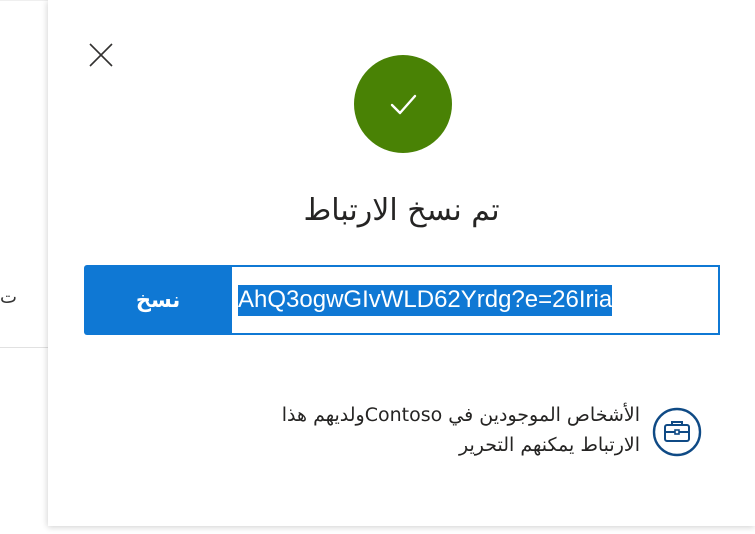 This screenshot has width=755, height=534. I want to click on copy-button: نسخ, so click(158, 300).